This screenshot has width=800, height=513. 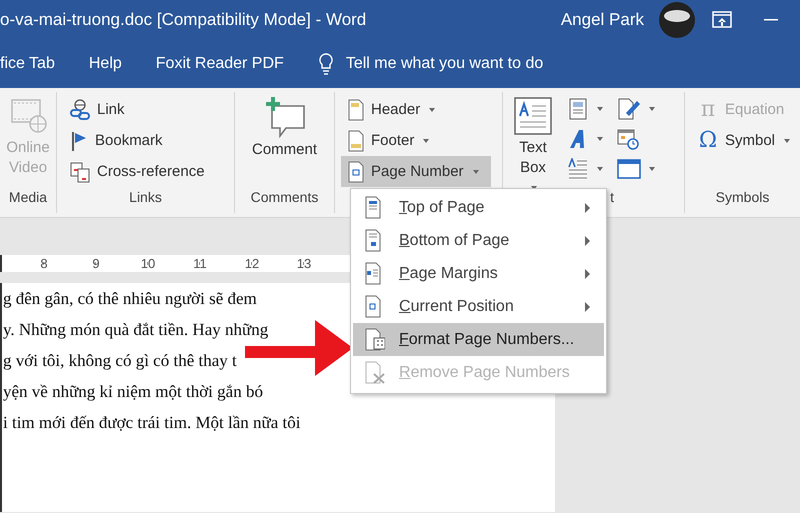 I want to click on ribbon-button: Footer, so click(x=416, y=140).